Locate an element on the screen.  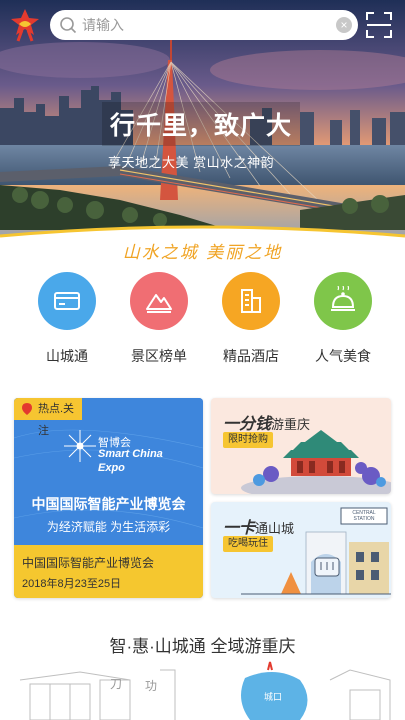
footer-illustration: 刀 功 城口 is located at coordinates (202, 690).